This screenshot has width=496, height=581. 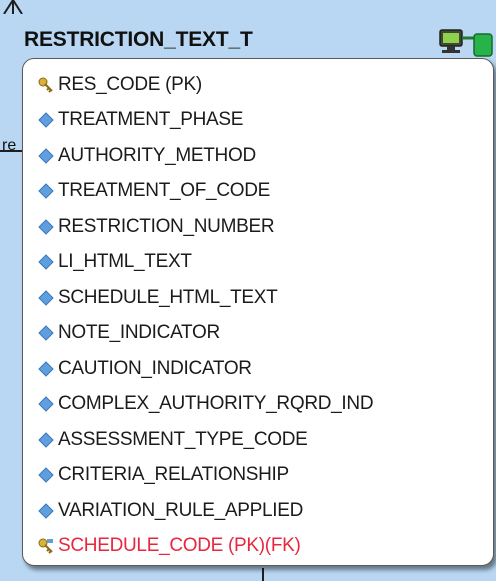 I want to click on attribute-row: ASSESSMENT_TYPE_CODE, so click(x=205, y=440).